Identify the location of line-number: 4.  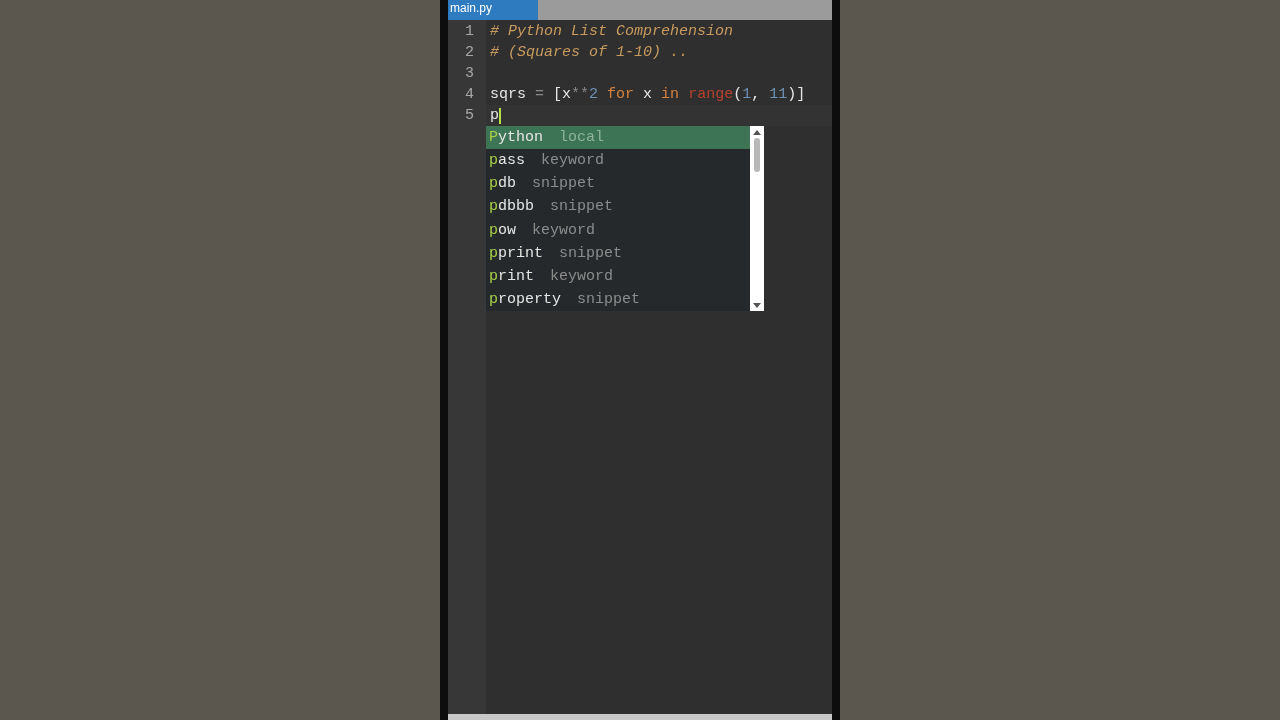
(469, 94).